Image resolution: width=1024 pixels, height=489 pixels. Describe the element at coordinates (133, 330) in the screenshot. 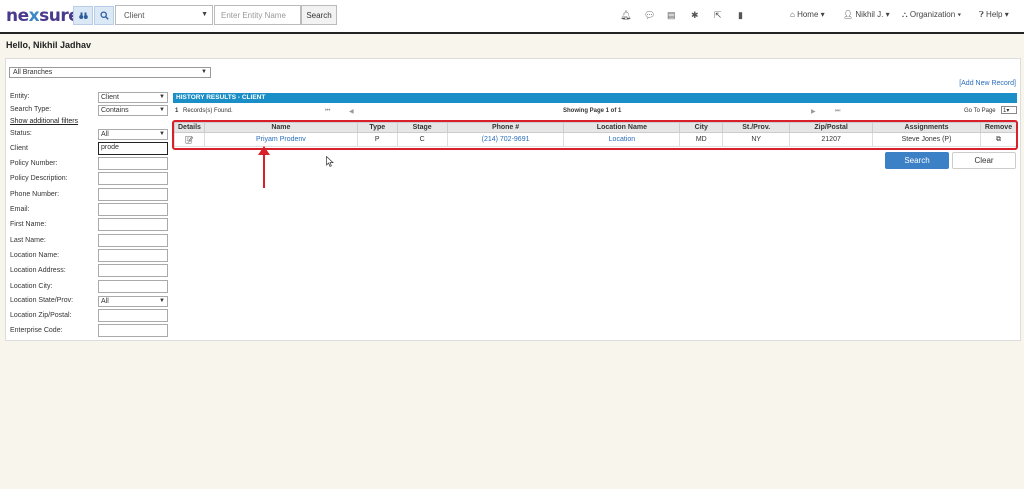

I see `enterprise-code-input` at that location.